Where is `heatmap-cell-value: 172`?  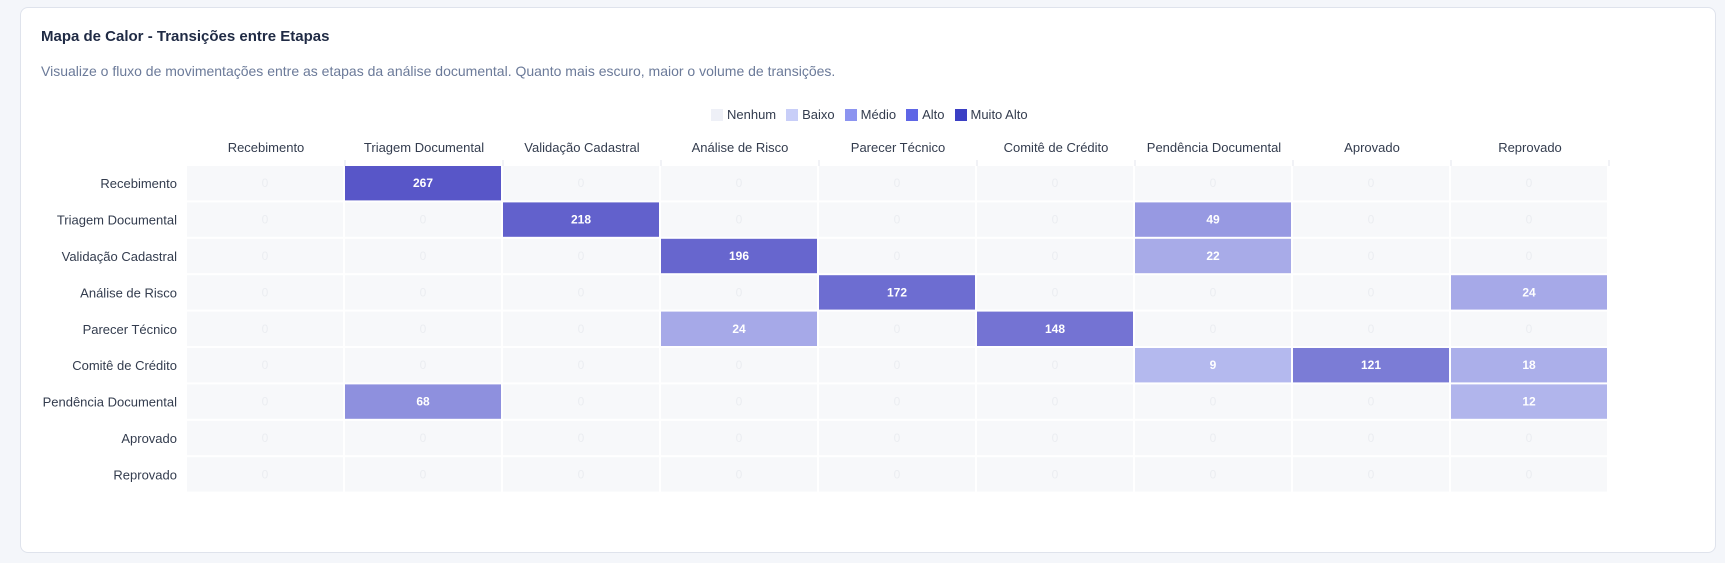 heatmap-cell-value: 172 is located at coordinates (897, 292).